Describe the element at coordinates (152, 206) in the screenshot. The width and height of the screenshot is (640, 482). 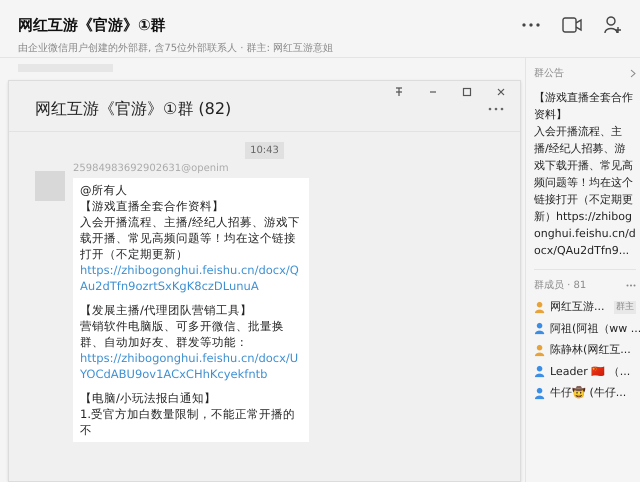
I see `message-text: 【游戏直播全套合作资料】` at that location.